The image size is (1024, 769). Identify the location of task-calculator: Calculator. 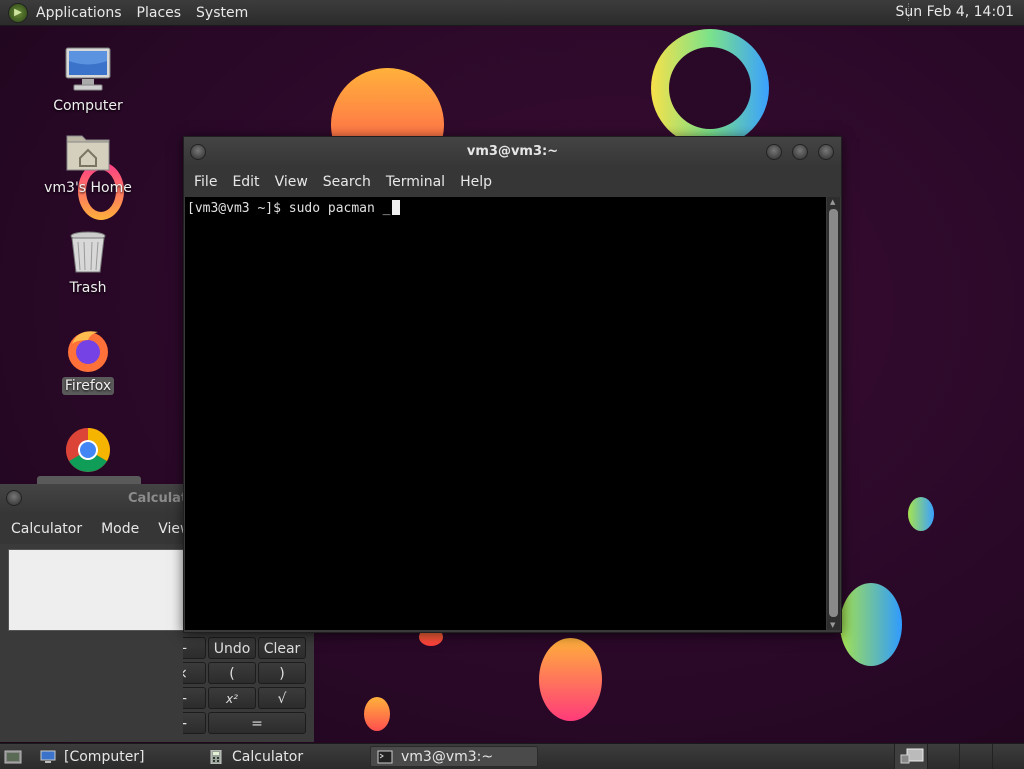
(282, 756).